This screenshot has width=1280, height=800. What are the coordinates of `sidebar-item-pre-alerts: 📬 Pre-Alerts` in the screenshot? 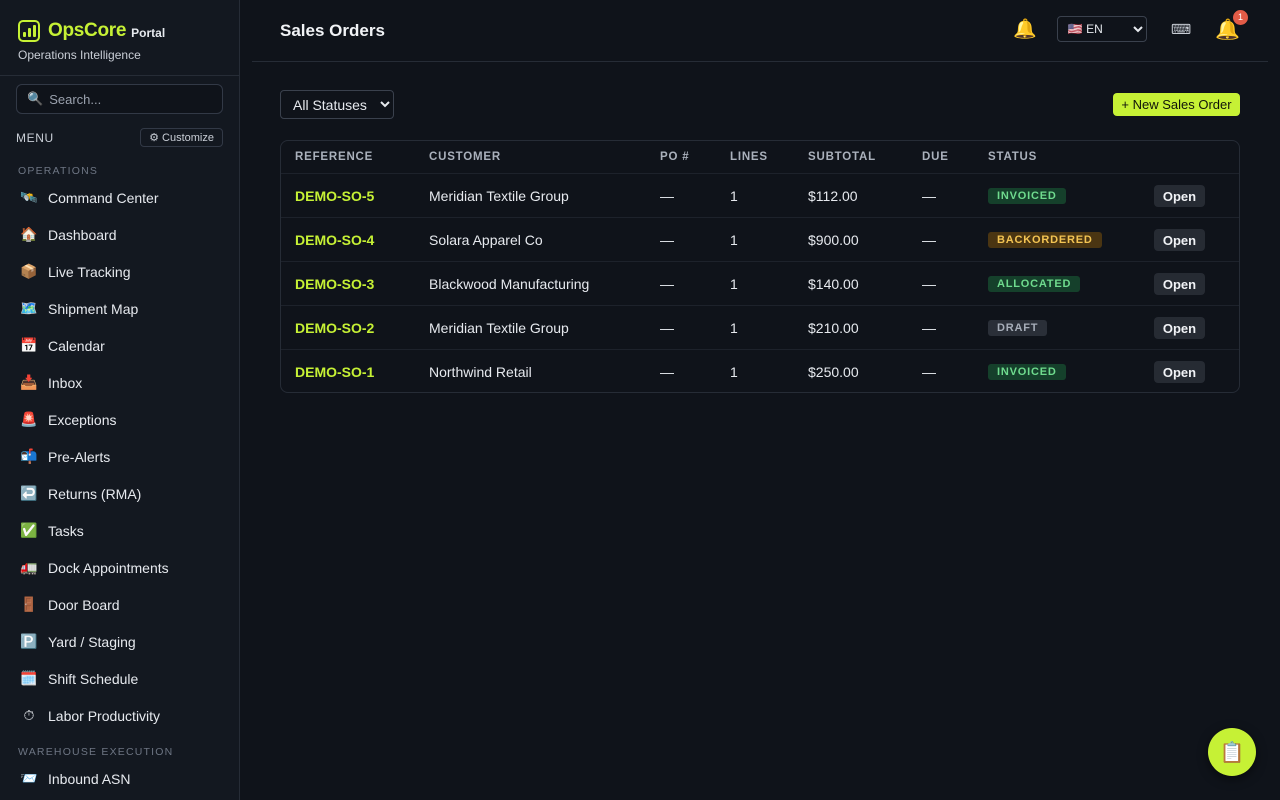 It's located at (119, 456).